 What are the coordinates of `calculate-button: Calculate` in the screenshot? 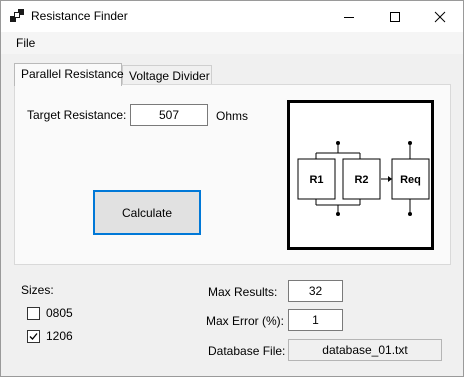 It's located at (147, 212).